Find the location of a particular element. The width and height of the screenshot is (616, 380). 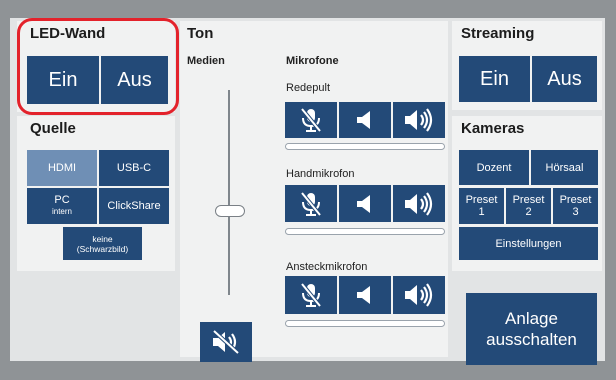

camera-preset-3-button: Preset 3 is located at coordinates (575, 206).